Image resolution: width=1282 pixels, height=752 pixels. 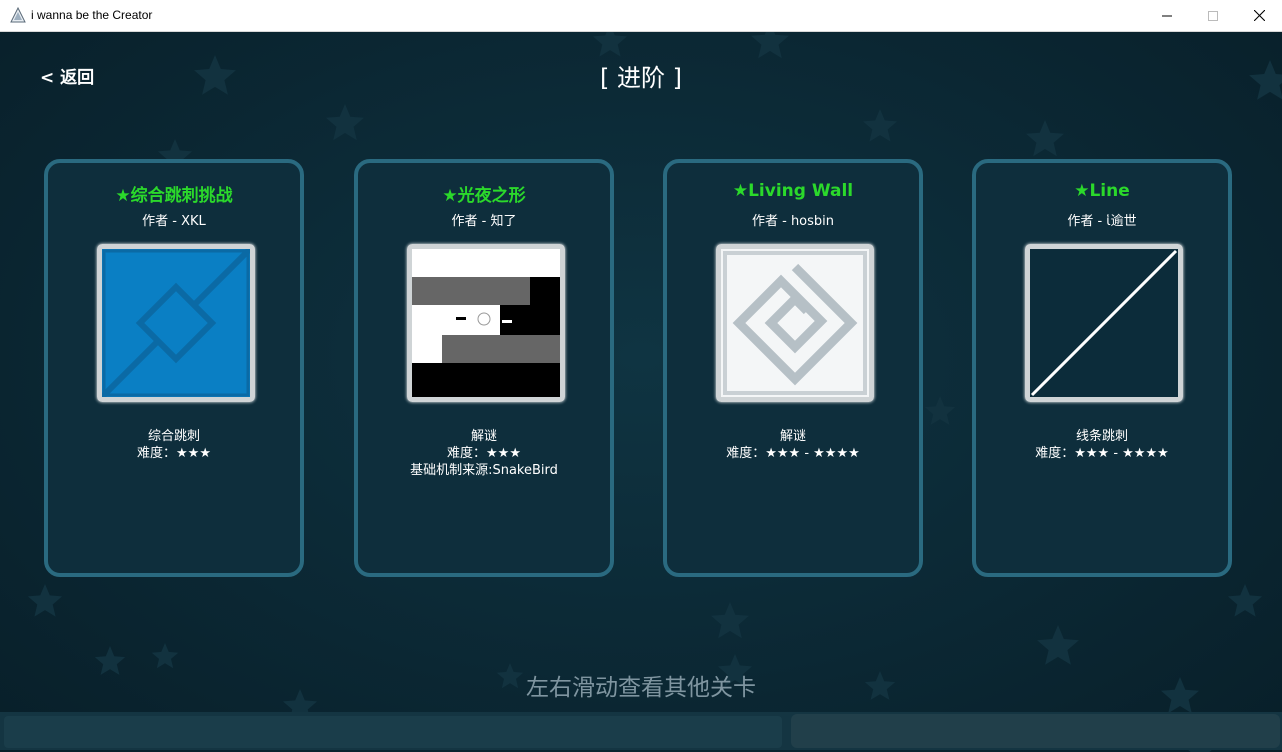 What do you see at coordinates (795, 323) in the screenshot?
I see `spiral-thumbnail` at bounding box center [795, 323].